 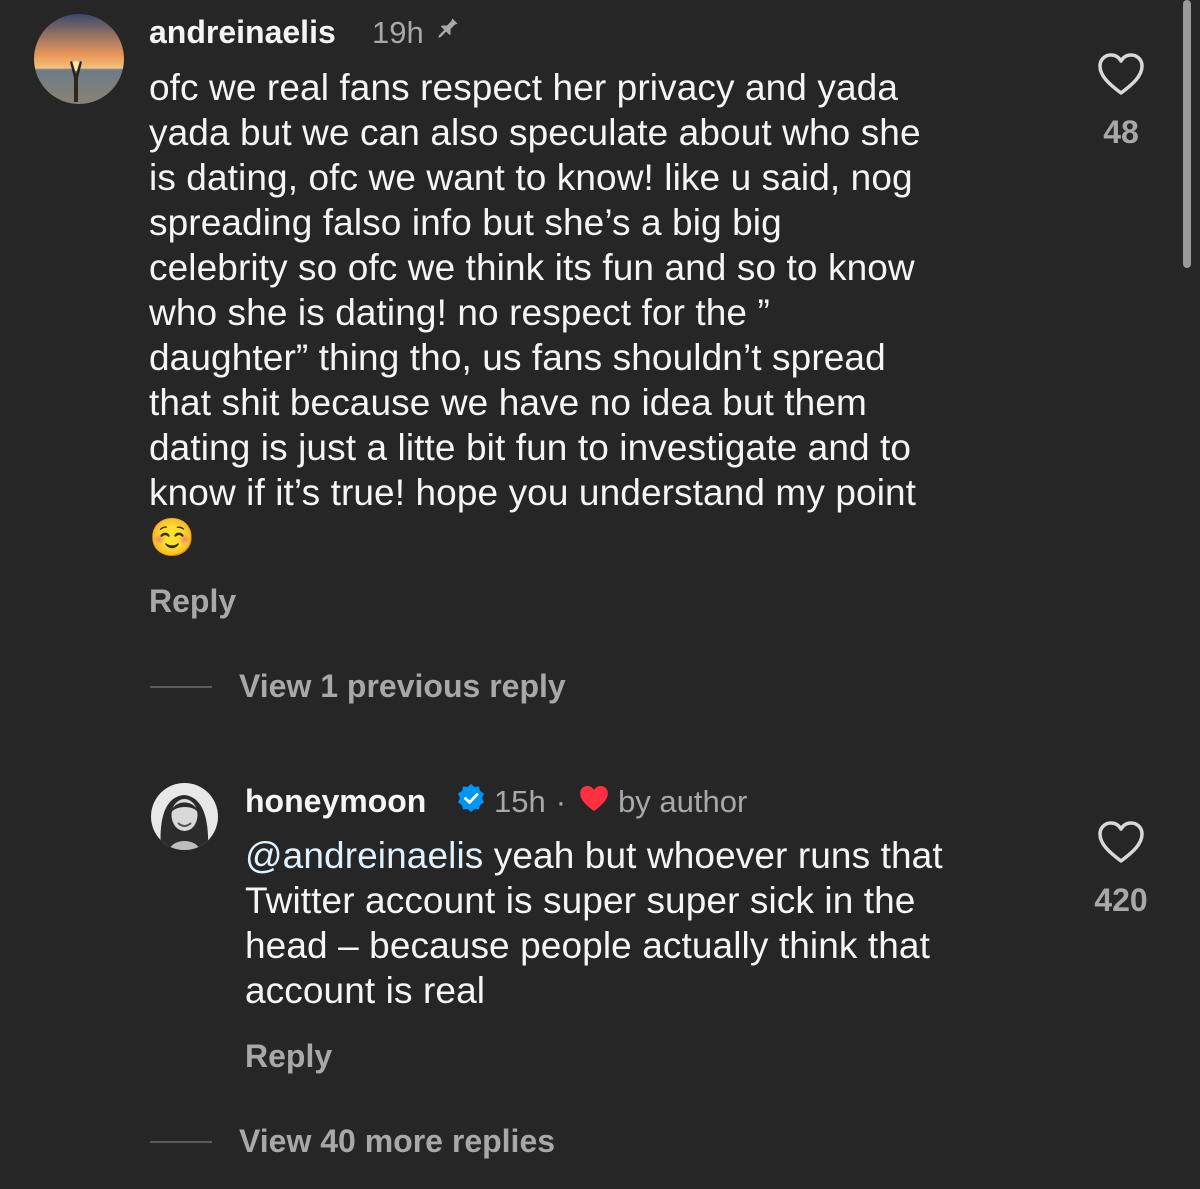 What do you see at coordinates (192, 601) in the screenshot?
I see `comment-reply-button: Reply` at bounding box center [192, 601].